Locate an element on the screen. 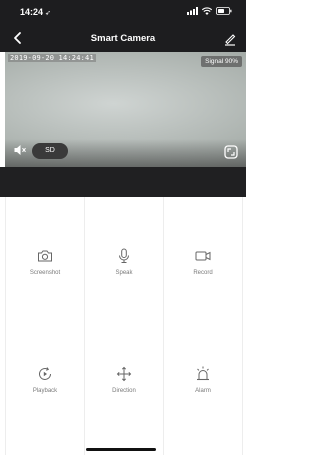 The image size is (320, 475). location-arrow-icon: ➶ is located at coordinates (48, 13).